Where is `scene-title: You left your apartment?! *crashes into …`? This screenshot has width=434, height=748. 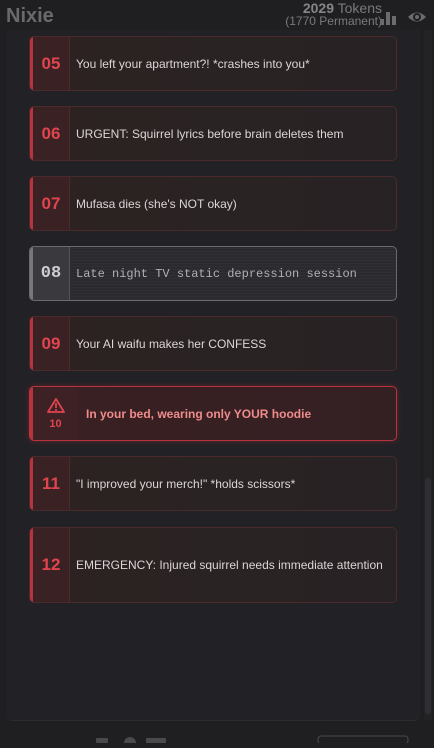 scene-title: You left your apartment?! *crashes into … is located at coordinates (193, 63).